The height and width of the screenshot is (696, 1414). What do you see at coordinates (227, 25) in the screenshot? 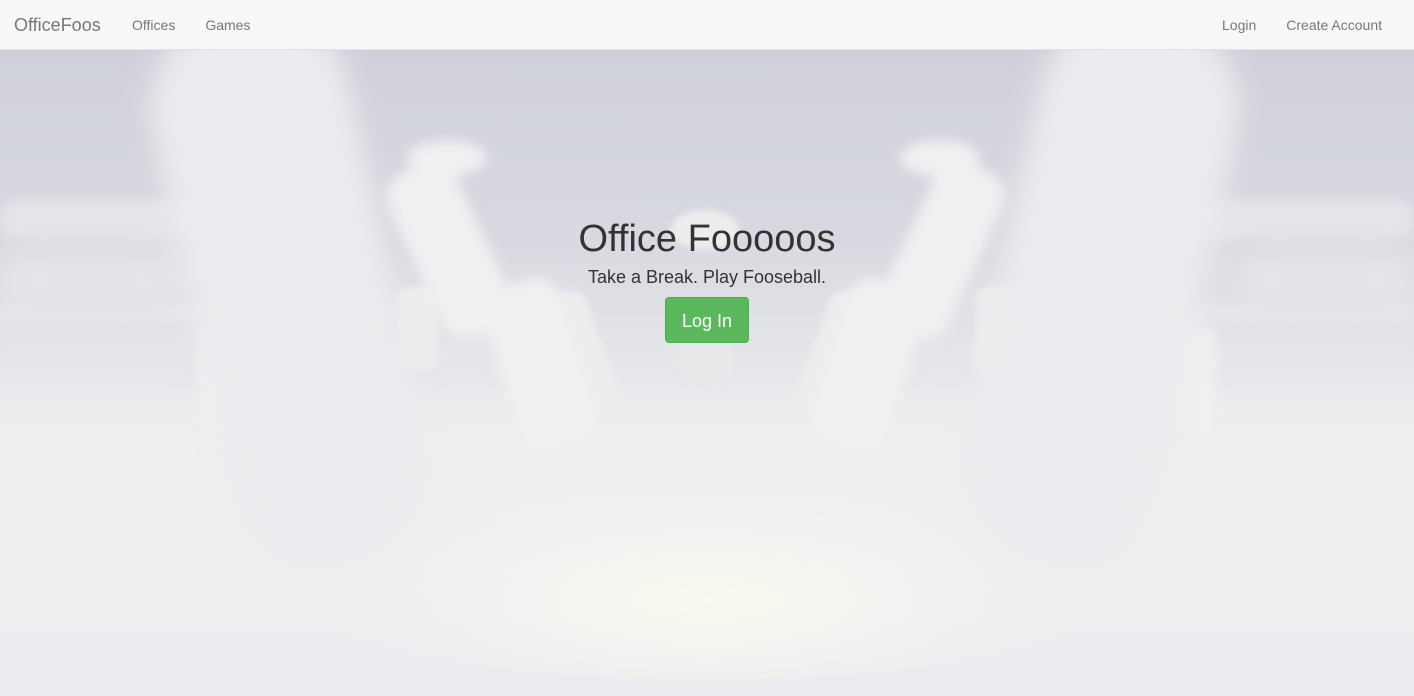
I see `nav-link-games: Games` at bounding box center [227, 25].